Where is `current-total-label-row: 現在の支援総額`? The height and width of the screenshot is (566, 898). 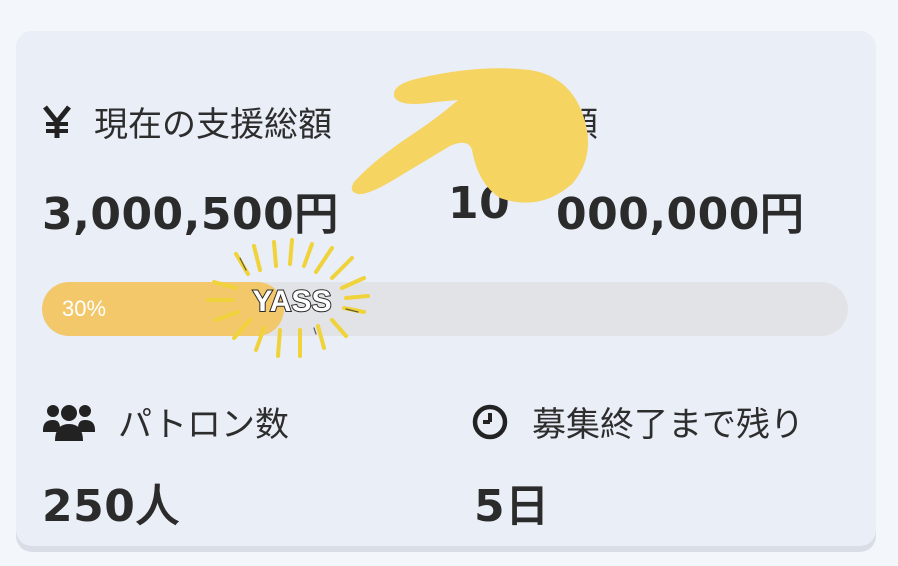
current-total-label-row: 現在の支援総額 is located at coordinates (187, 121).